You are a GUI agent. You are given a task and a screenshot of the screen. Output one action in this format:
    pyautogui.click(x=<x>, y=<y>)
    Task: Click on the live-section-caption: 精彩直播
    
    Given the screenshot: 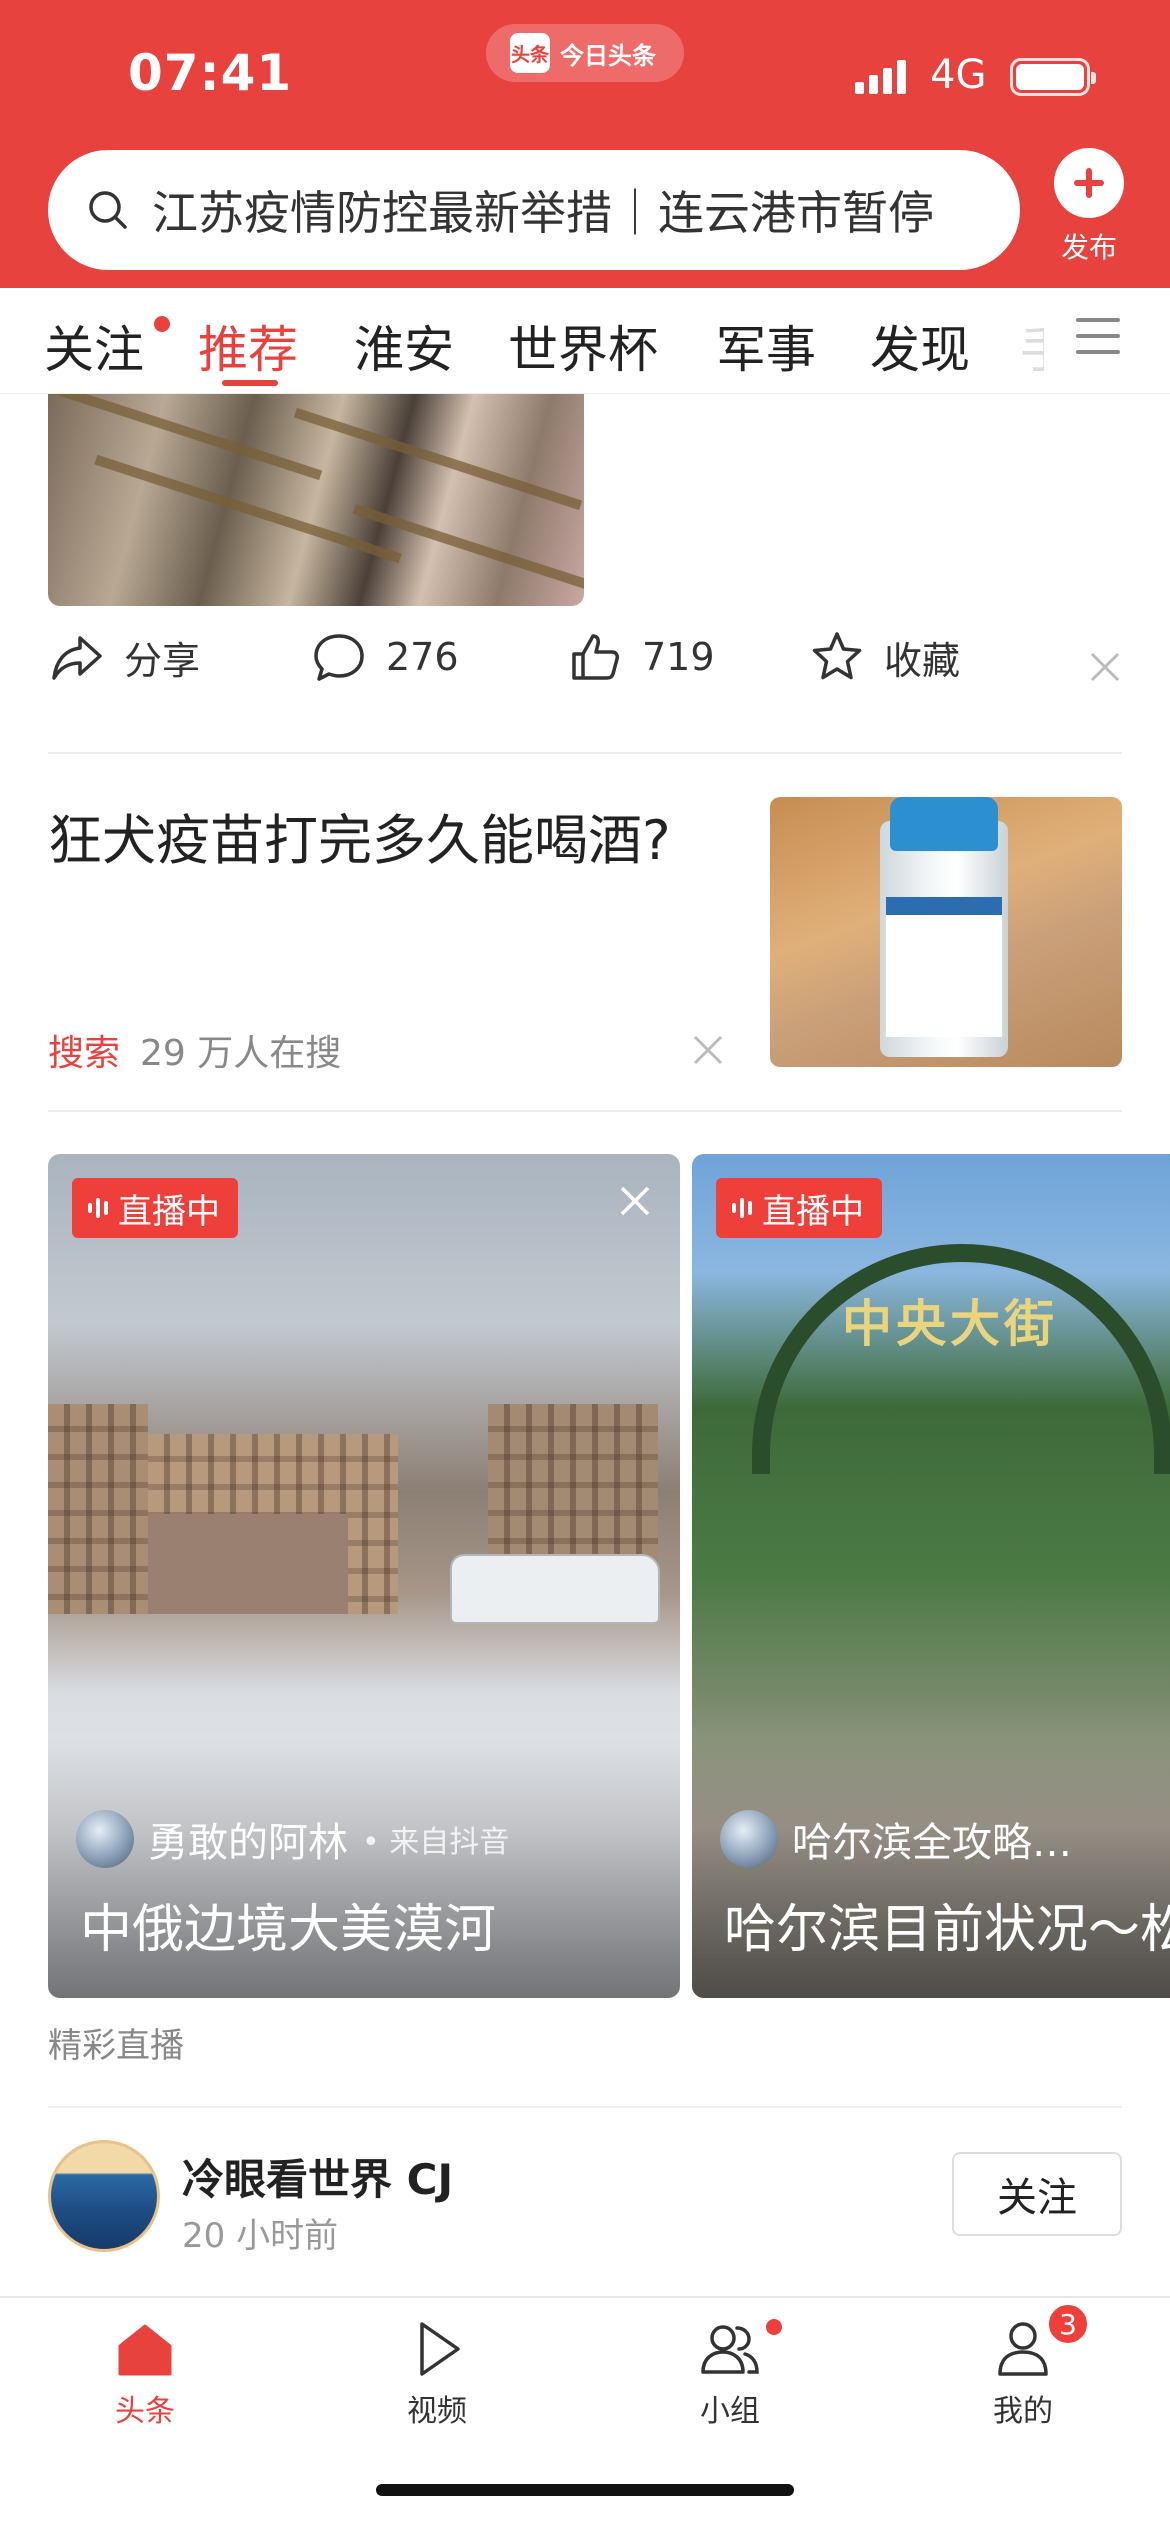 What is the action you would take?
    pyautogui.click(x=116, y=2046)
    